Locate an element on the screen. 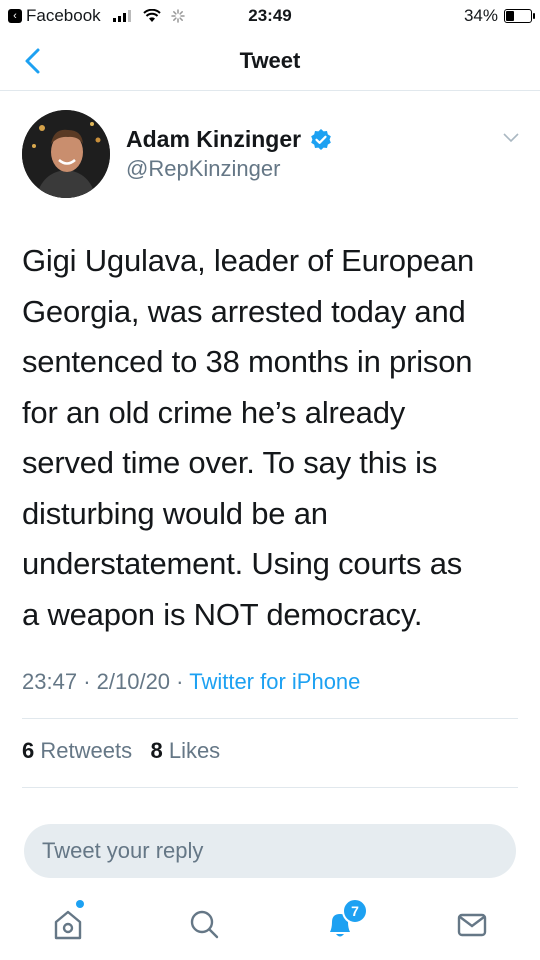  author-handle: @RepKinzinger is located at coordinates (203, 169).